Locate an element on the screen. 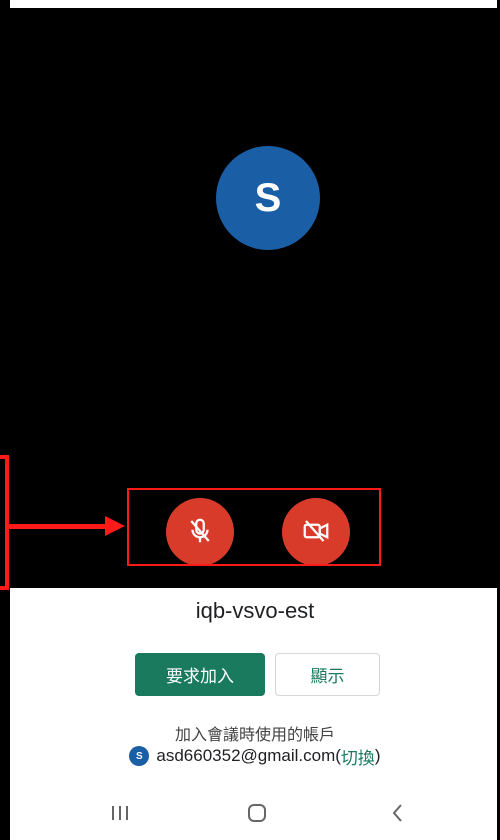 The width and height of the screenshot is (500, 840). callout-arrow-line is located at coordinates (59, 526).